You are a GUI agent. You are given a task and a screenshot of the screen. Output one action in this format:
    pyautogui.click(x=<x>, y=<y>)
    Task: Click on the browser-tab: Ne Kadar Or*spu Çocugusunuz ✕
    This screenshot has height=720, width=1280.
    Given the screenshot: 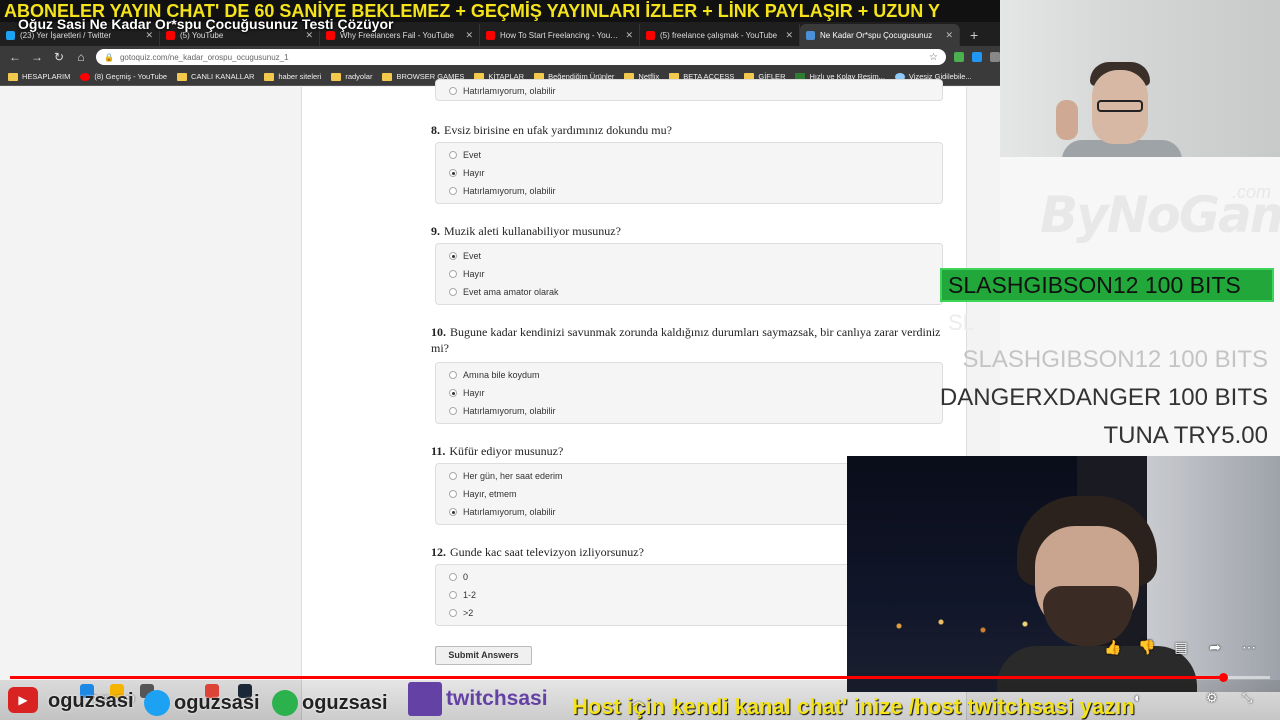 What is the action you would take?
    pyautogui.click(x=880, y=35)
    